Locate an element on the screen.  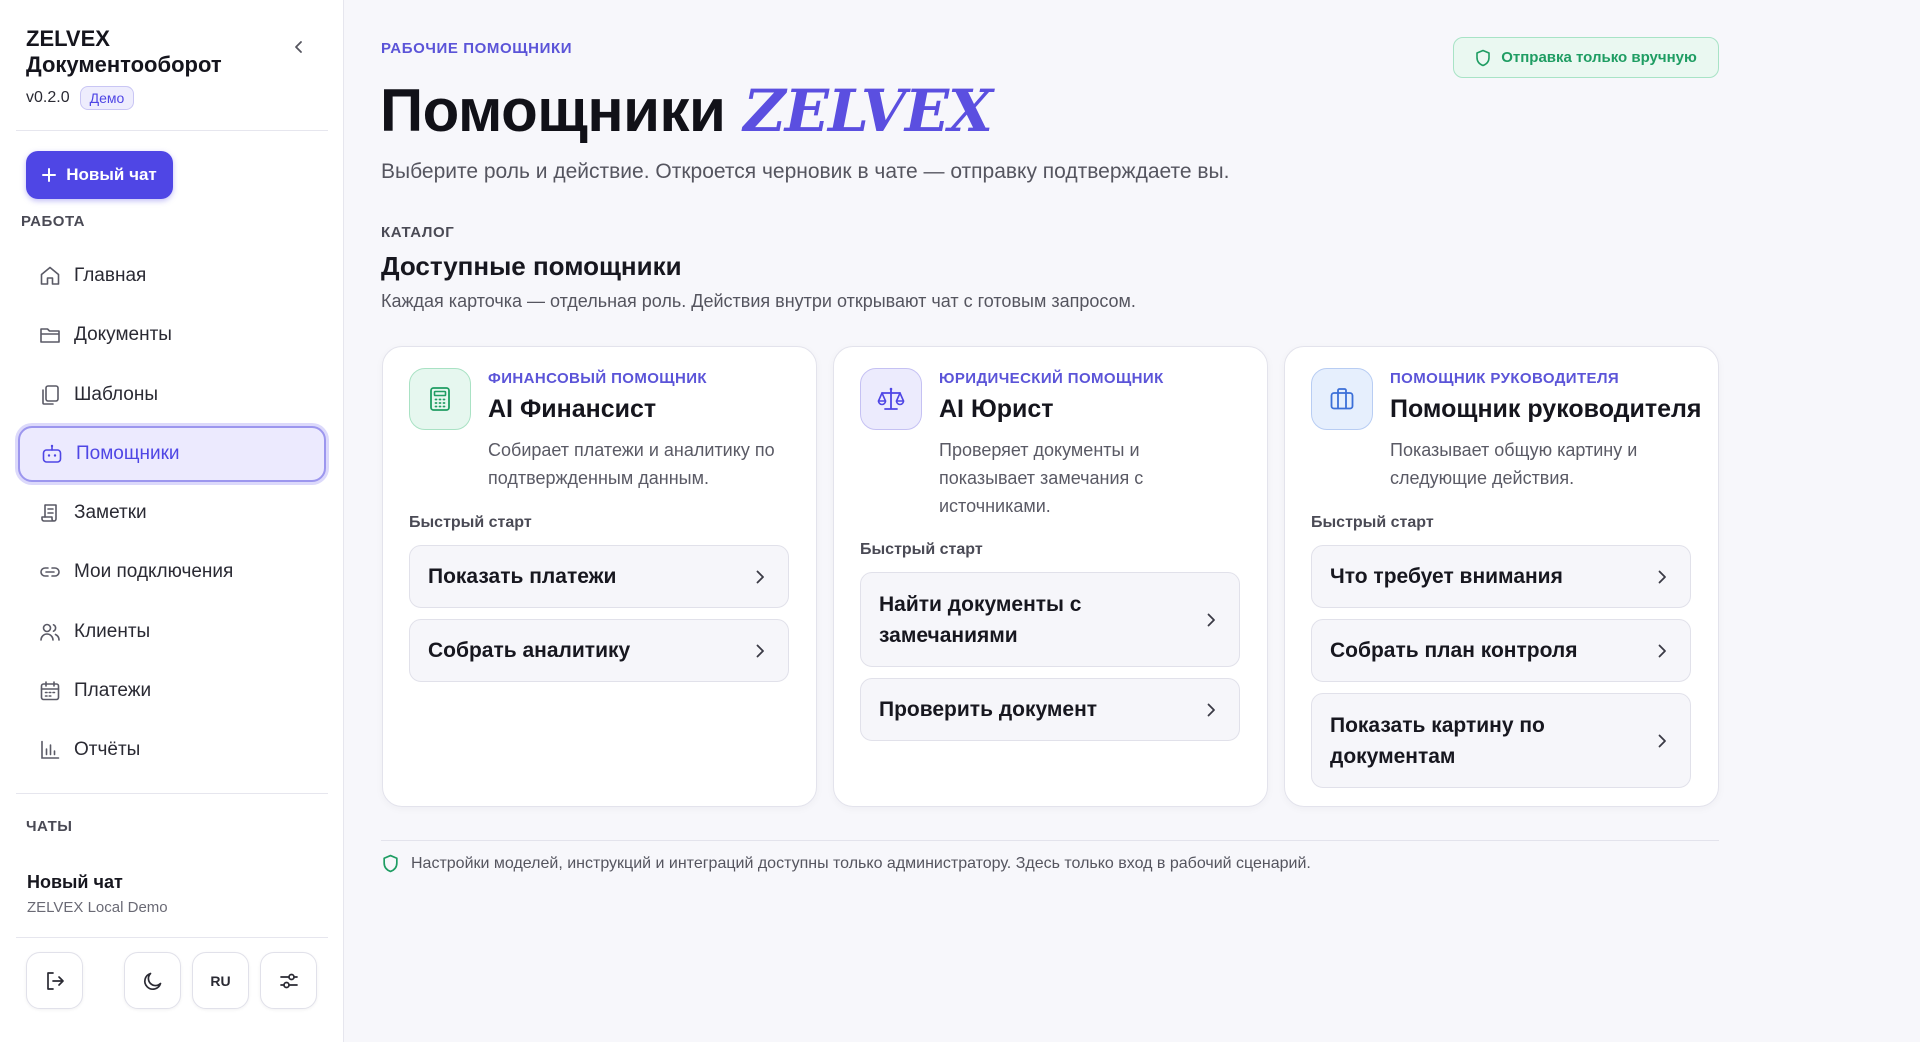
shield-icon is located at coordinates (1483, 57).